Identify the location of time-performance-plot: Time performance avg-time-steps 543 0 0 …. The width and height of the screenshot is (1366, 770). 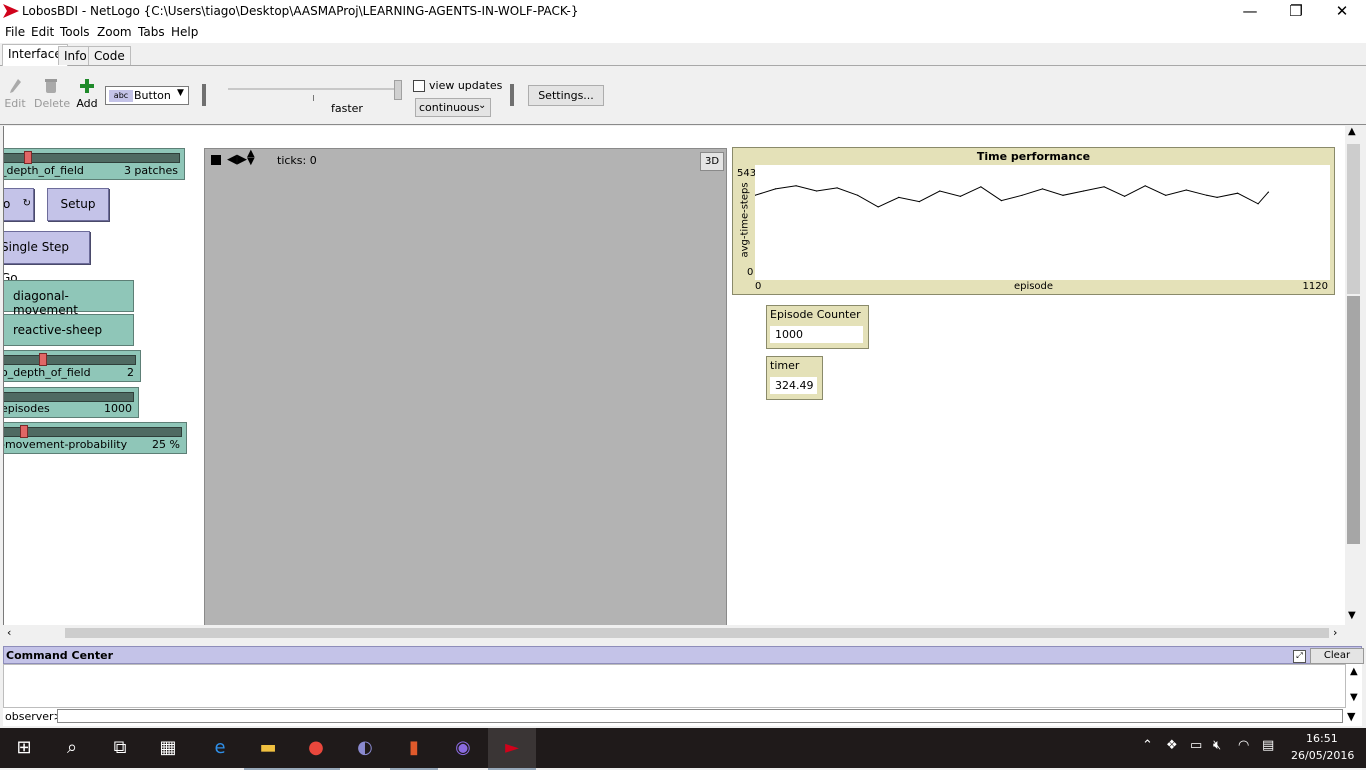
(1033, 221).